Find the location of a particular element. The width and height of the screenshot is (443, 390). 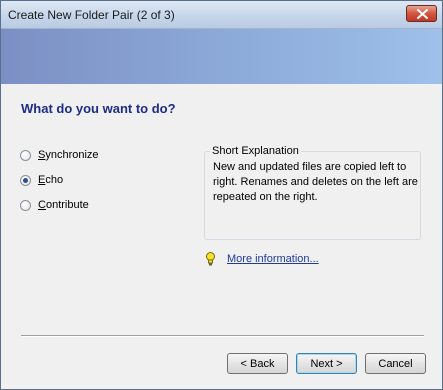

back-button: < Back is located at coordinates (257, 363).